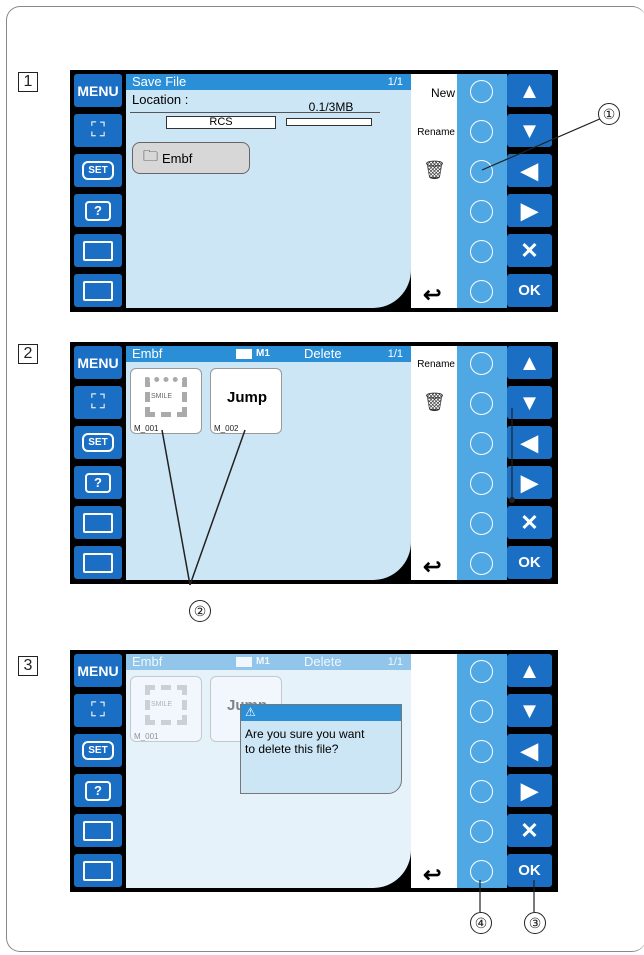  What do you see at coordinates (535, 923) in the screenshot?
I see `callout-3: ③` at bounding box center [535, 923].